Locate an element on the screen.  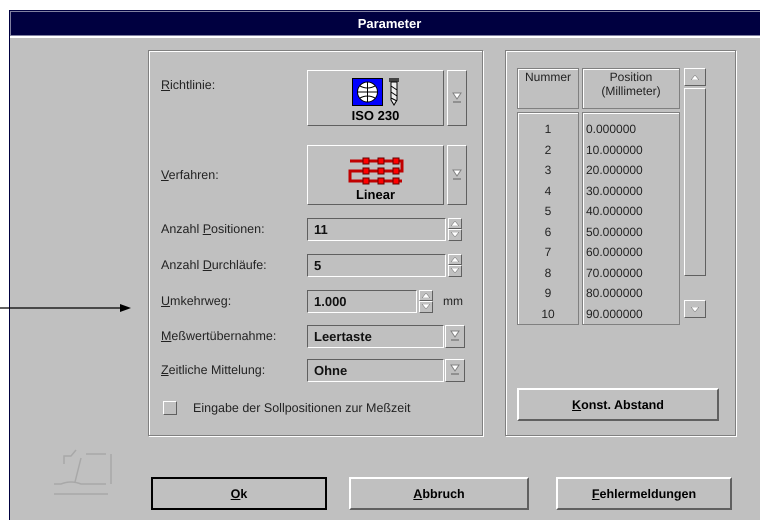
field-label: Umkehrweg: is located at coordinates (196, 301).